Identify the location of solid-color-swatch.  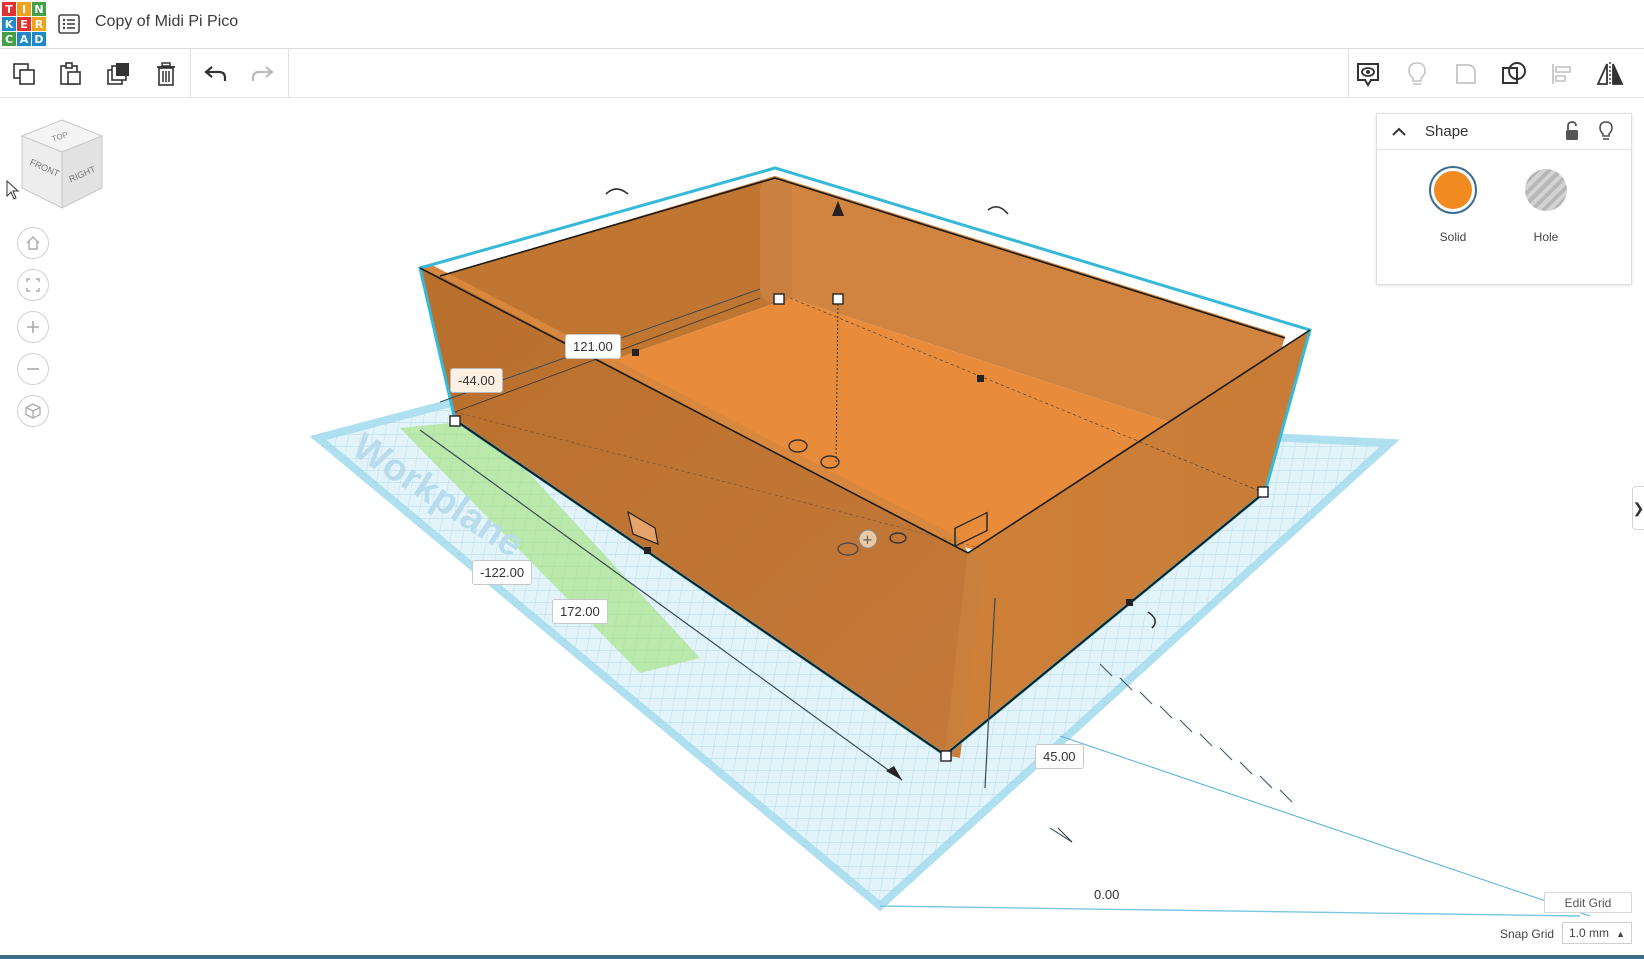
(1453, 190).